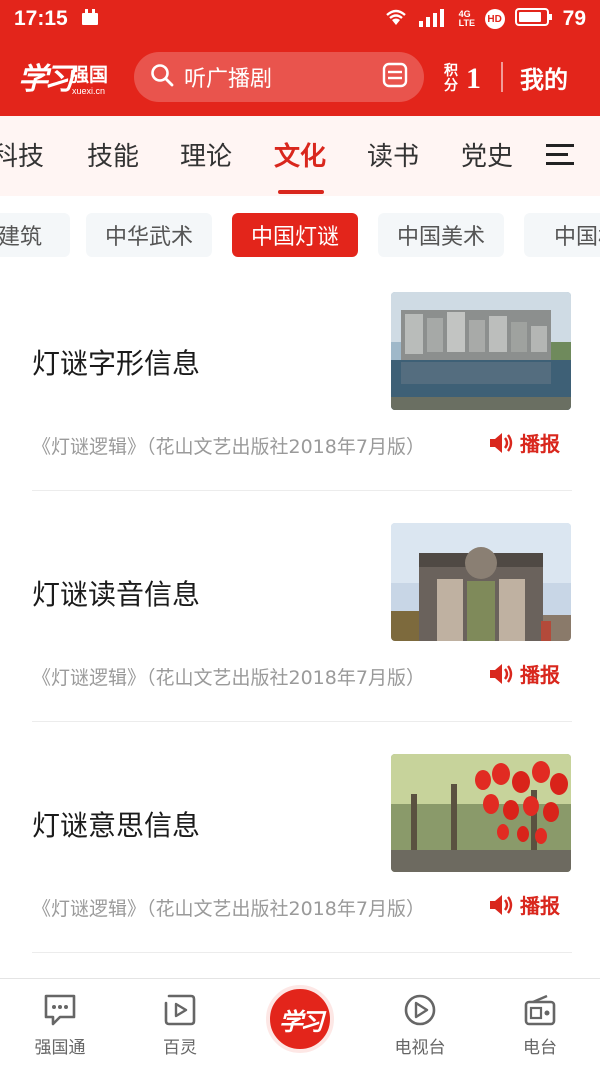 The width and height of the screenshot is (600, 1066). I want to click on bottom-nav: 强国通 百灵 学习 电视台 电台, so click(300, 1022).